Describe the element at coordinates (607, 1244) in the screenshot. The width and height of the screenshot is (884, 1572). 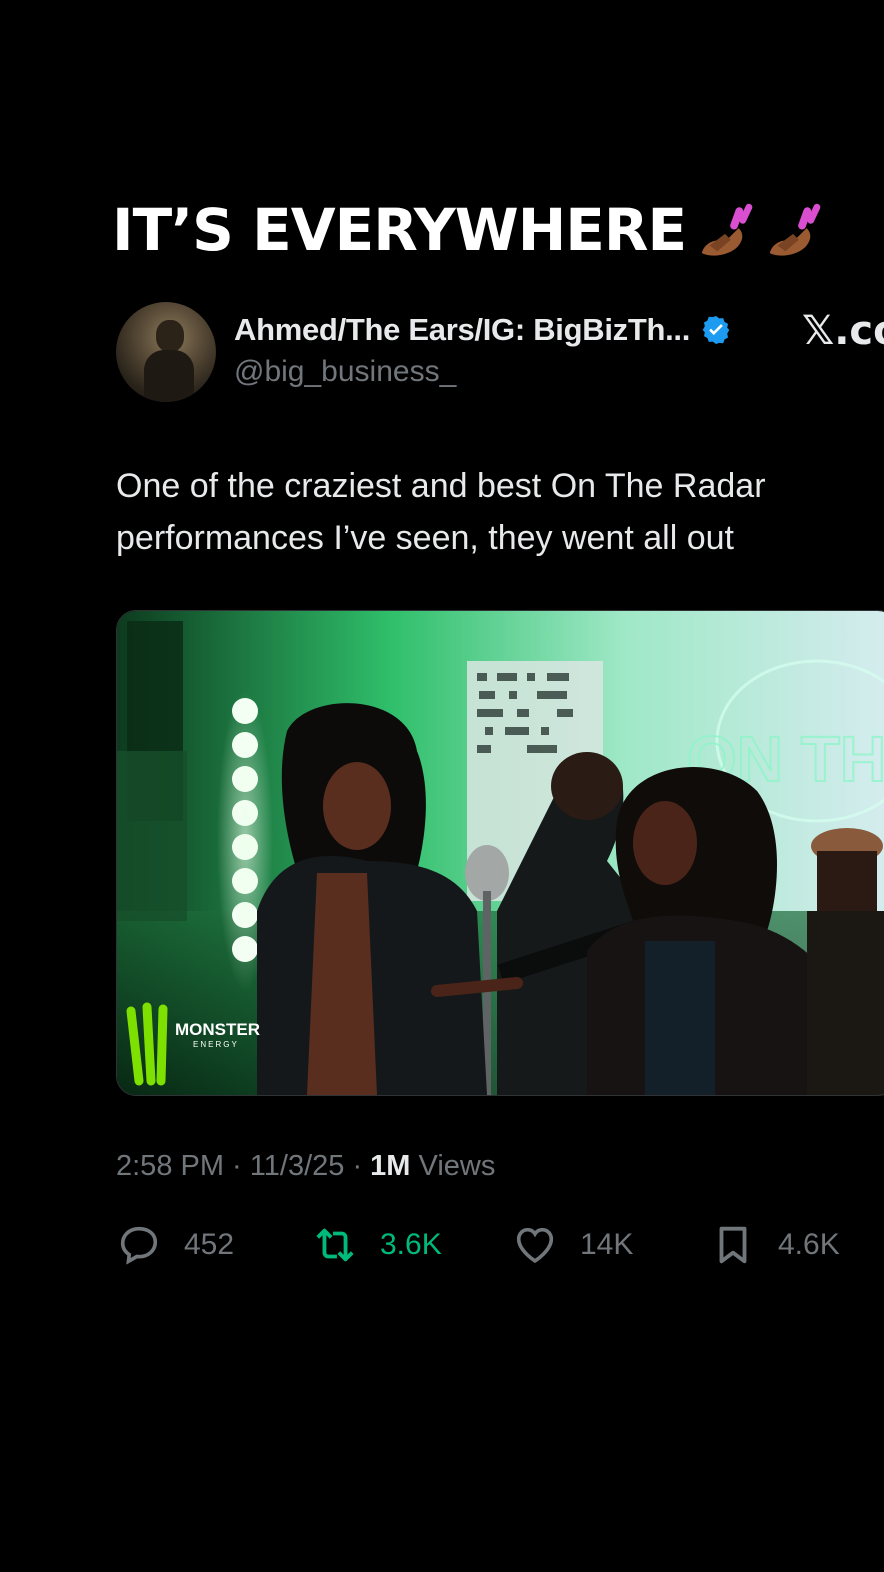
I see `like-count: 14K` at that location.